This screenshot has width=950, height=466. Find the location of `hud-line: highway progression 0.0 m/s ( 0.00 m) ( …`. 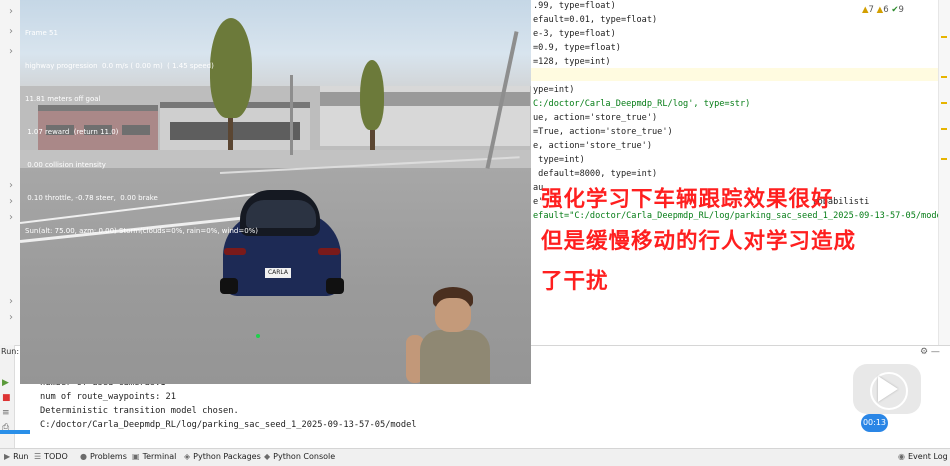

hud-line: highway progression 0.0 m/s ( 0.00 m) ( … is located at coordinates (119, 66).